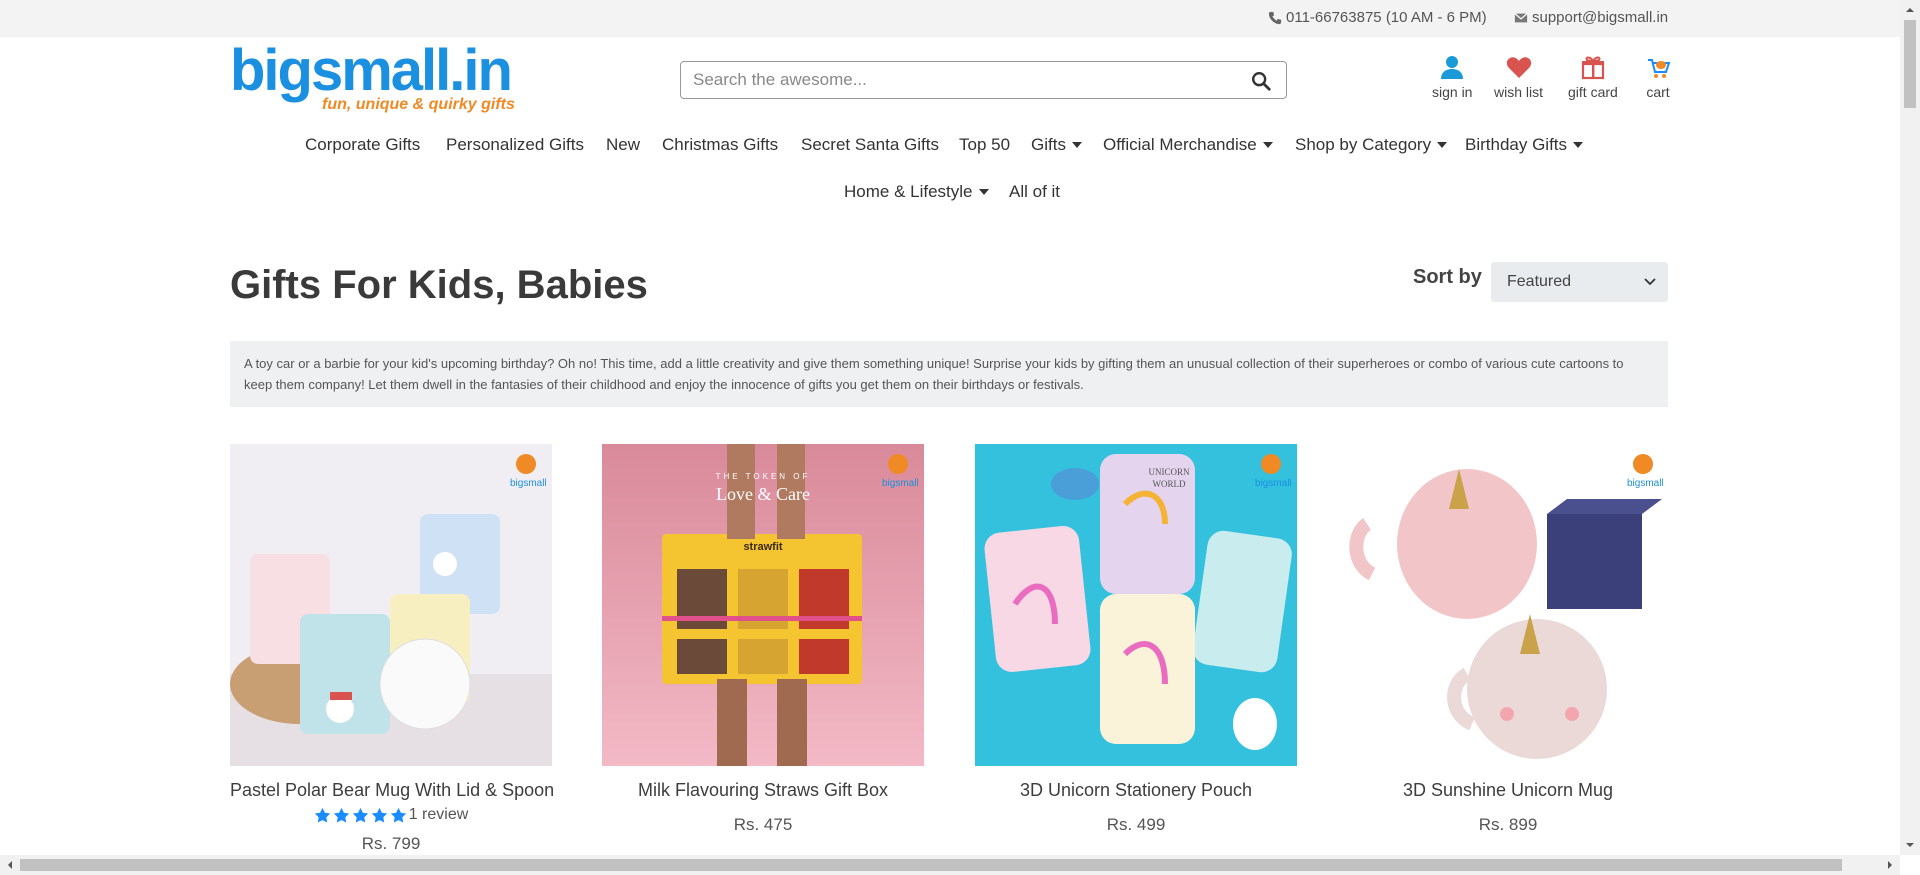  Describe the element at coordinates (1508, 824) in the screenshot. I see `product-price: Rs. 899` at that location.